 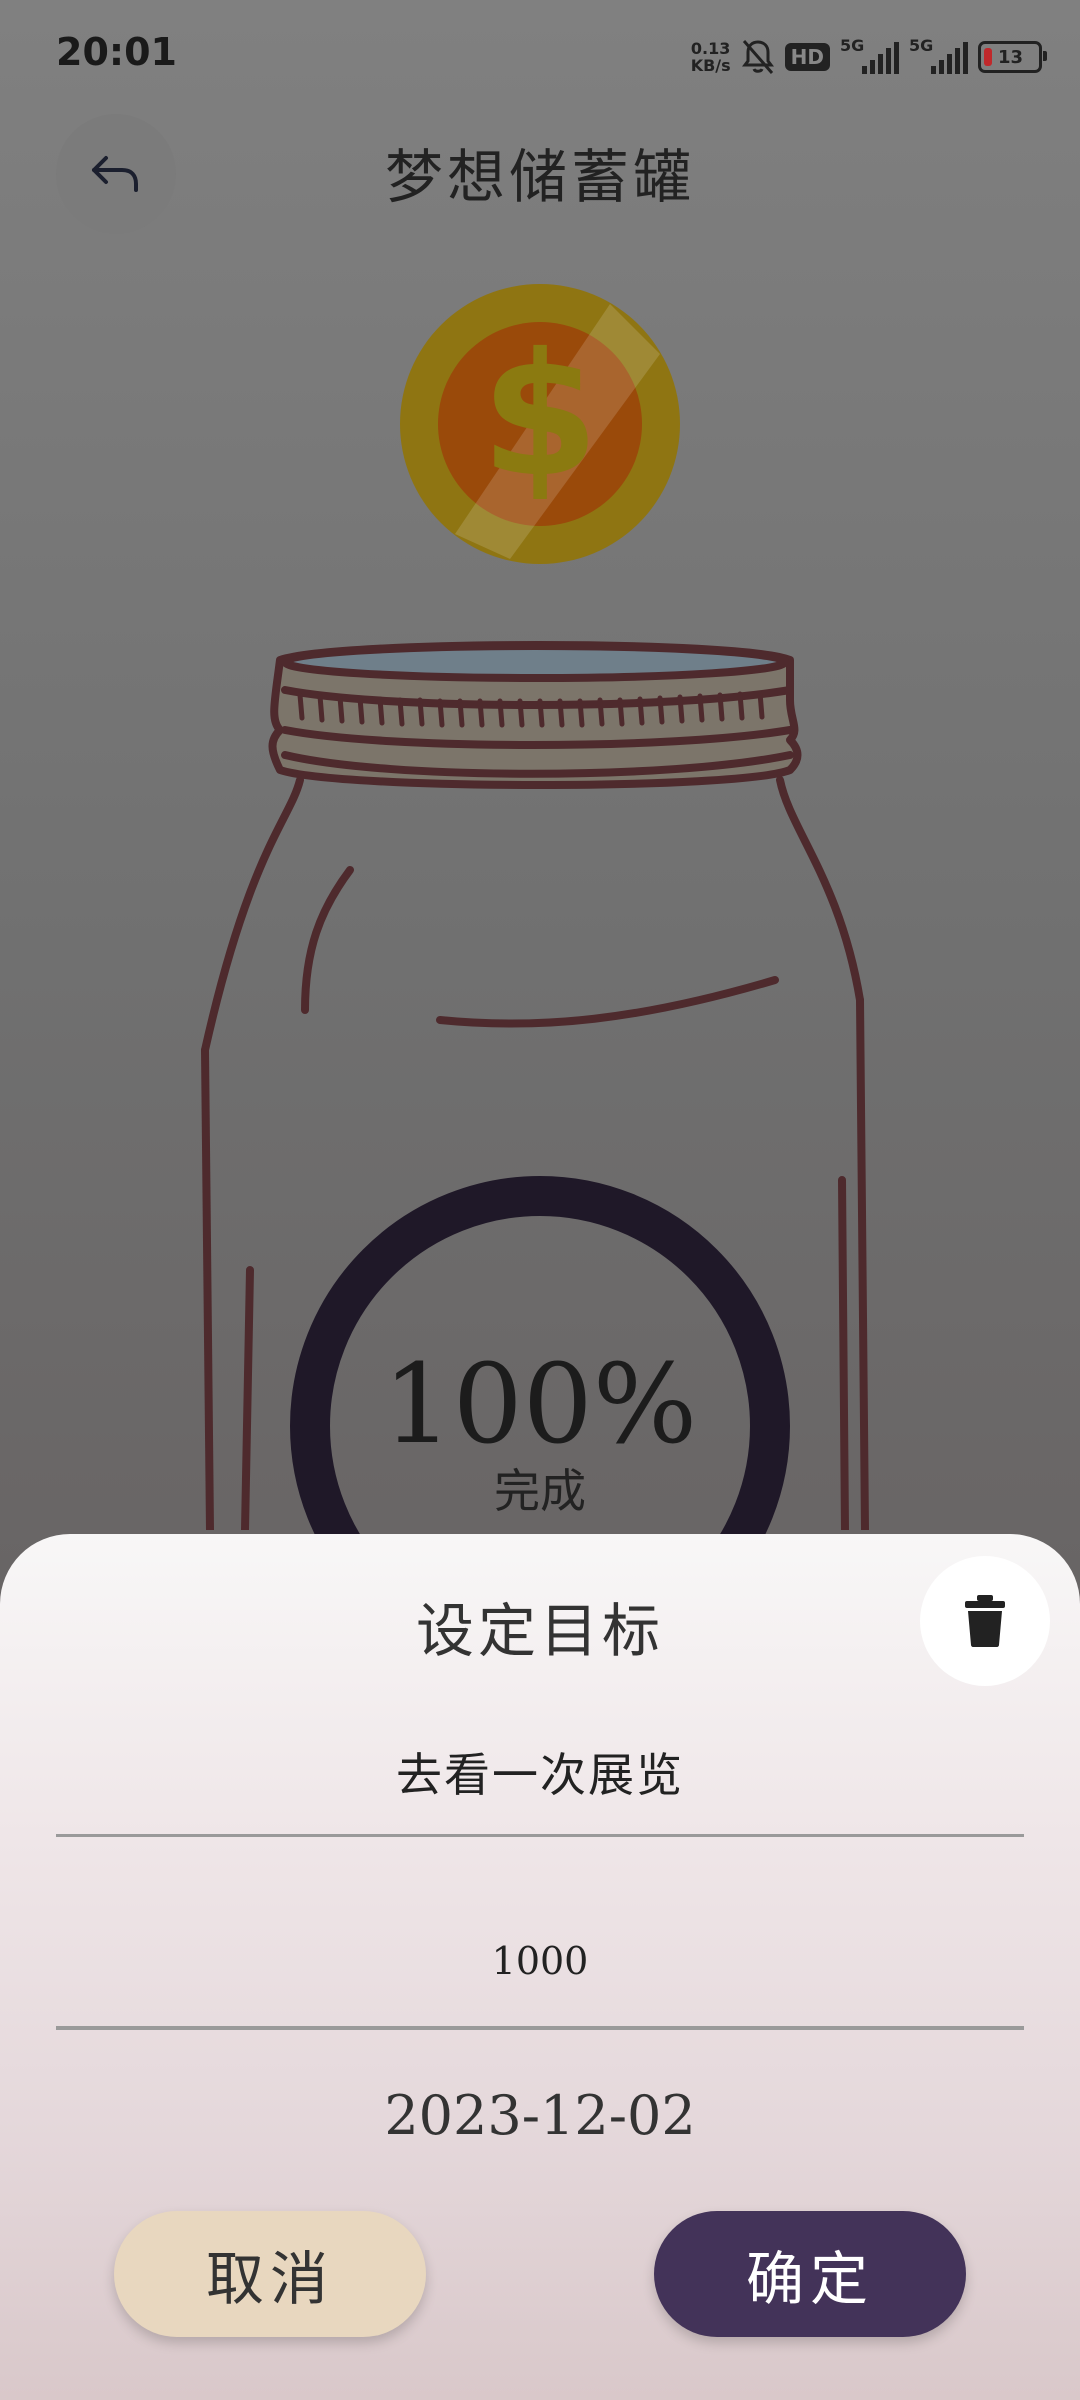 I want to click on date-field: 2023-12-02, so click(x=540, y=2115).